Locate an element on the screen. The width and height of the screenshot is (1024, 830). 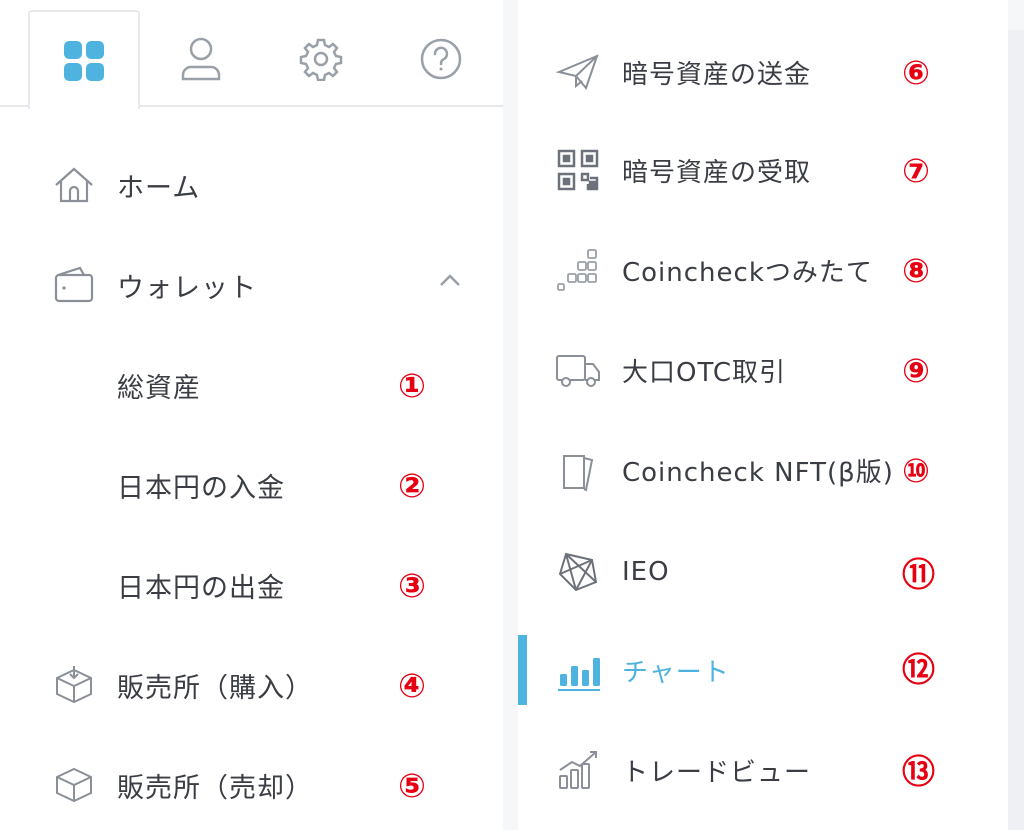
nav-ieo: IEO ⑪ is located at coordinates (763, 572).